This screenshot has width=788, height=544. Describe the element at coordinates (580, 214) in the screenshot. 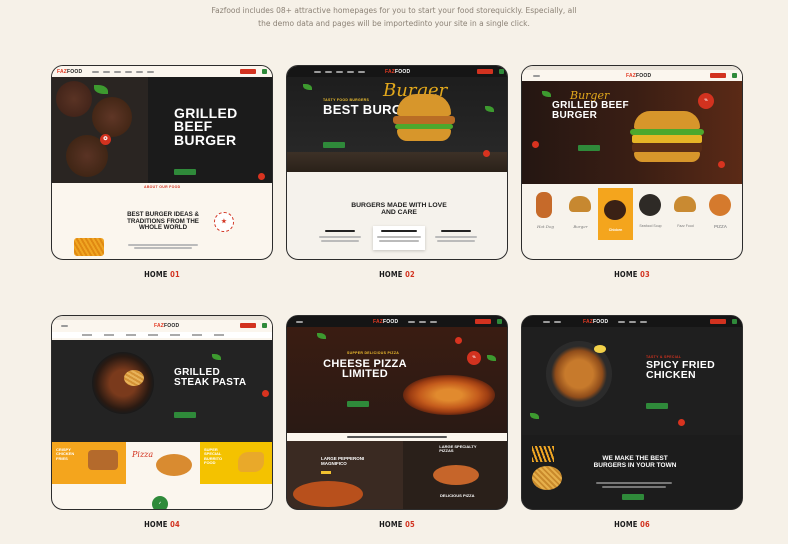

I see `category-item: Burger` at that location.